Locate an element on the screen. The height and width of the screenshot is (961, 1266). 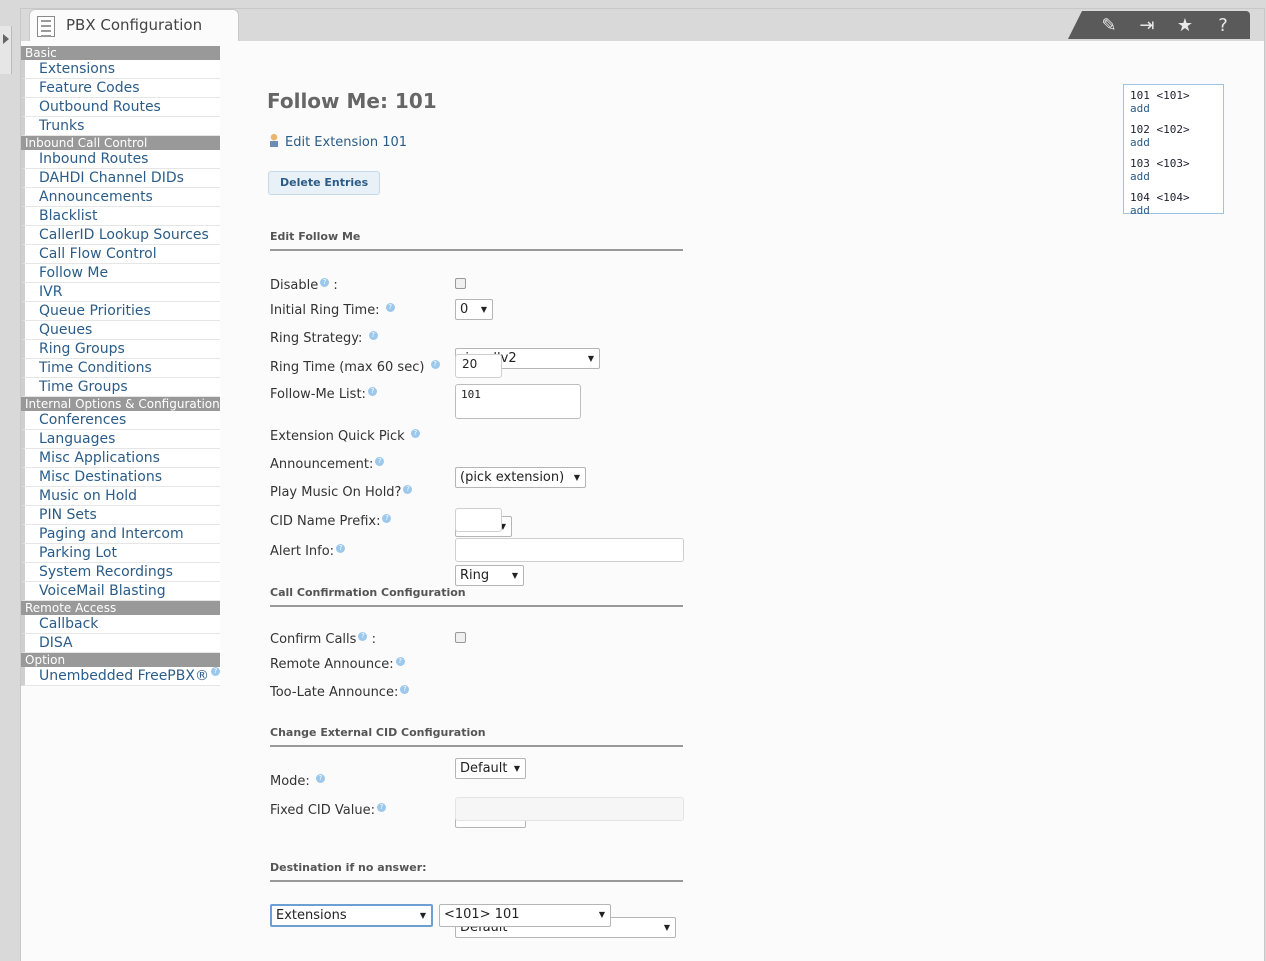
sidebar-item-parking-lot: Parking Lot is located at coordinates (120, 553).